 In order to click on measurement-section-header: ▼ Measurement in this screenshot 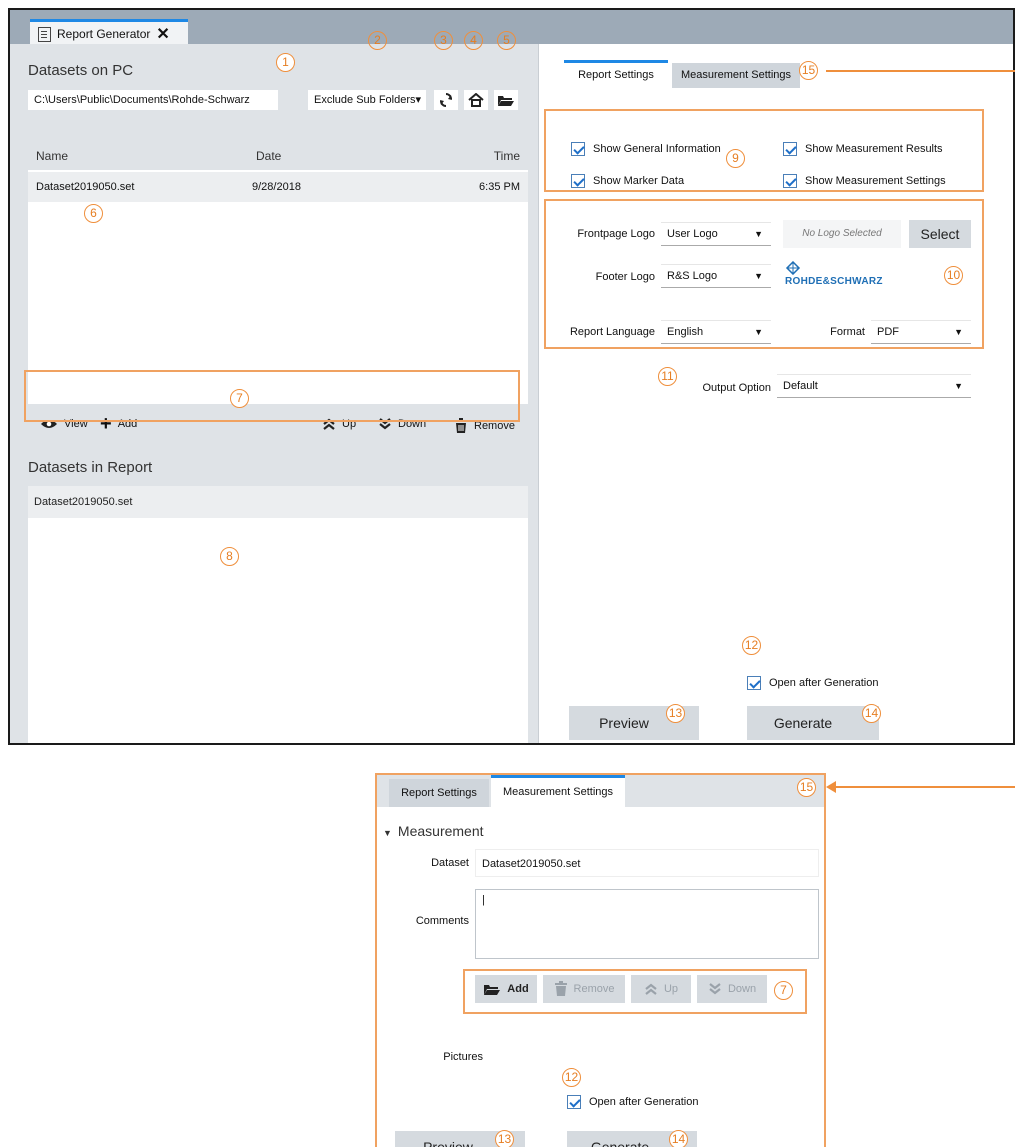, I will do `click(433, 831)`.